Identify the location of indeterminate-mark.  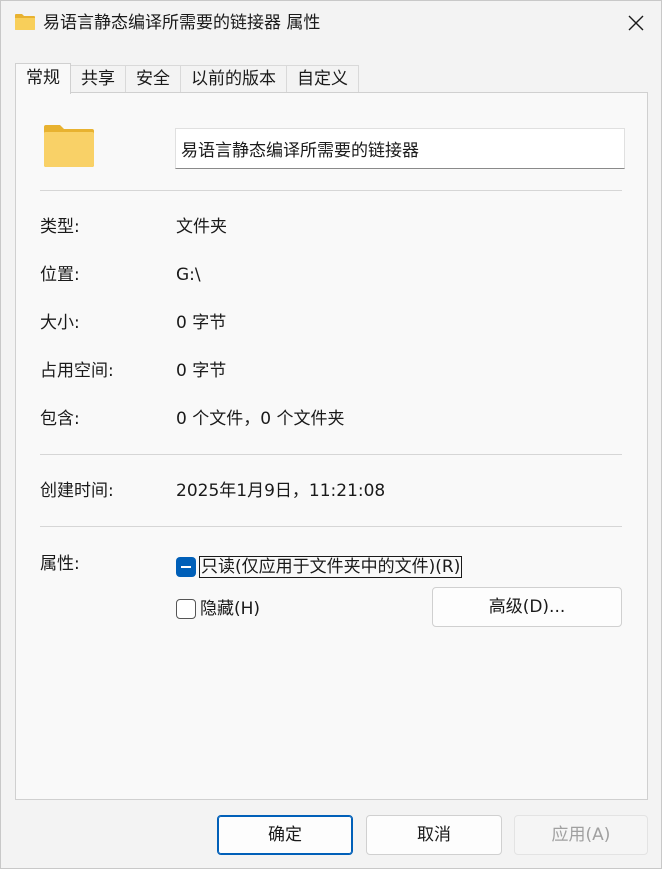
(186, 567).